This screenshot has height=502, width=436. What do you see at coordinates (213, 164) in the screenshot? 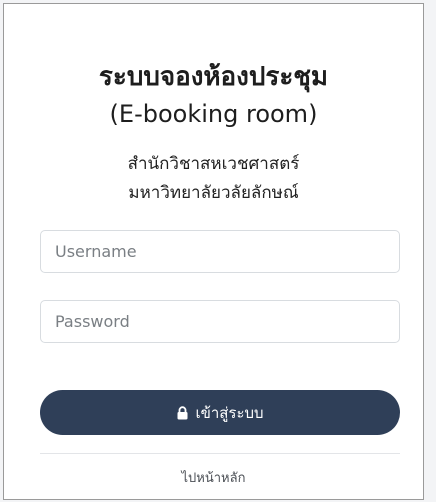
I see `department-name-line1: สำนักวิชาสหเวชศาสตร์` at bounding box center [213, 164].